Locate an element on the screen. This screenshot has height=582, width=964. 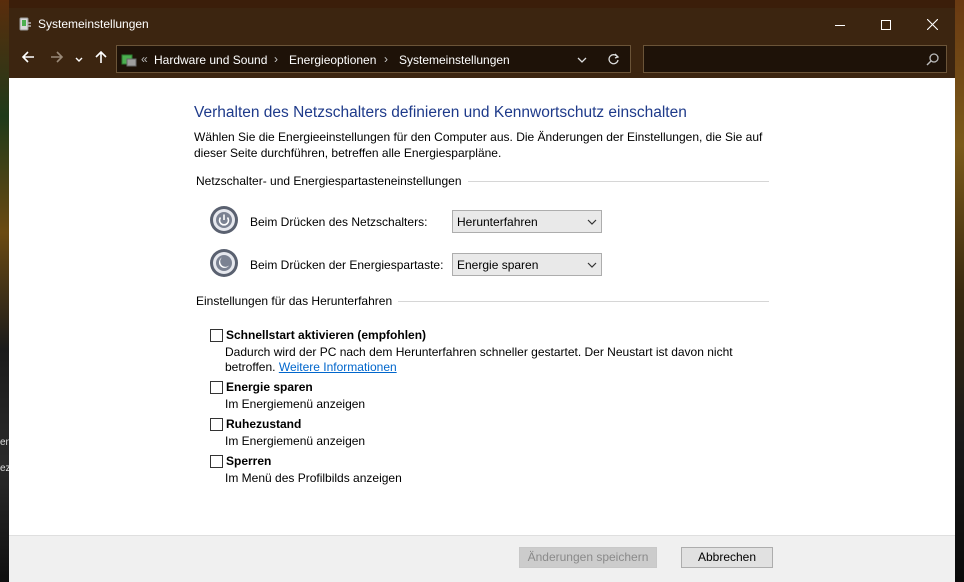
breadcrumb-systemeinstellungen: Systemeinstellungen is located at coordinates (454, 60).